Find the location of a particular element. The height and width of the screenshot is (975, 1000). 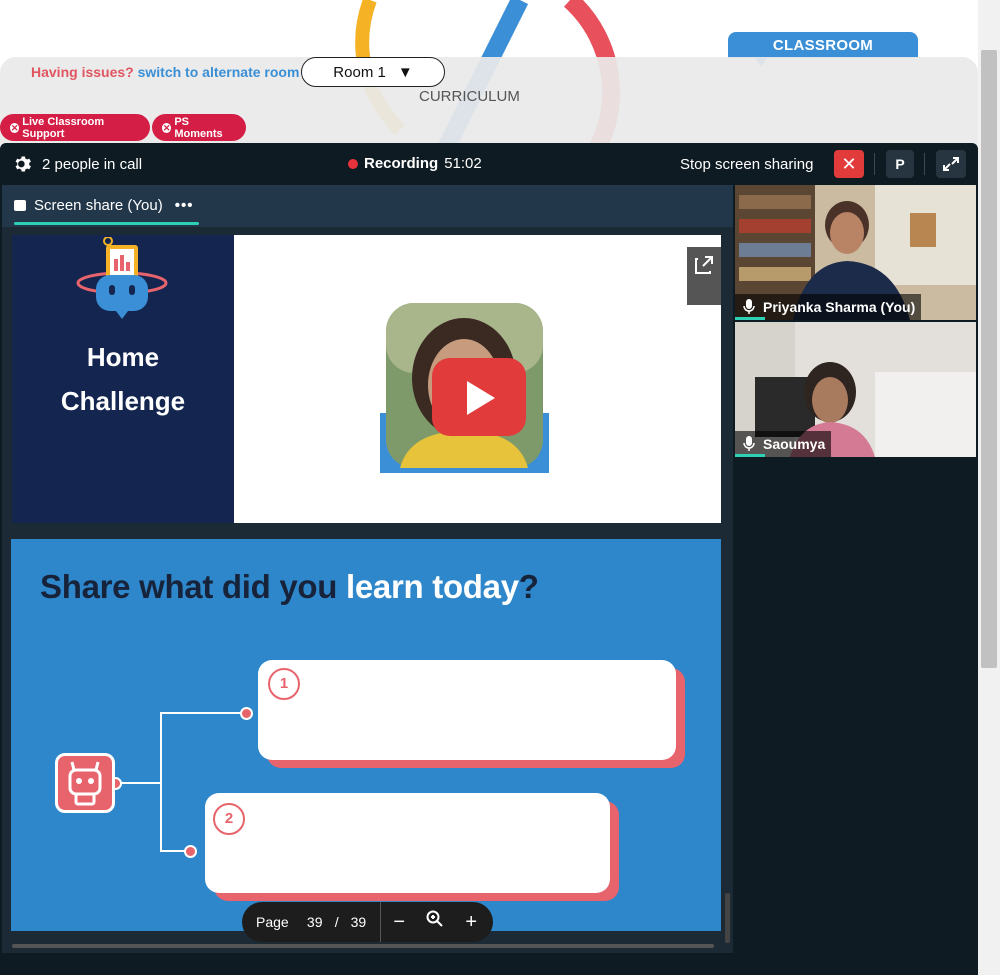

room-select: Room 1 ▼ is located at coordinates (373, 72).